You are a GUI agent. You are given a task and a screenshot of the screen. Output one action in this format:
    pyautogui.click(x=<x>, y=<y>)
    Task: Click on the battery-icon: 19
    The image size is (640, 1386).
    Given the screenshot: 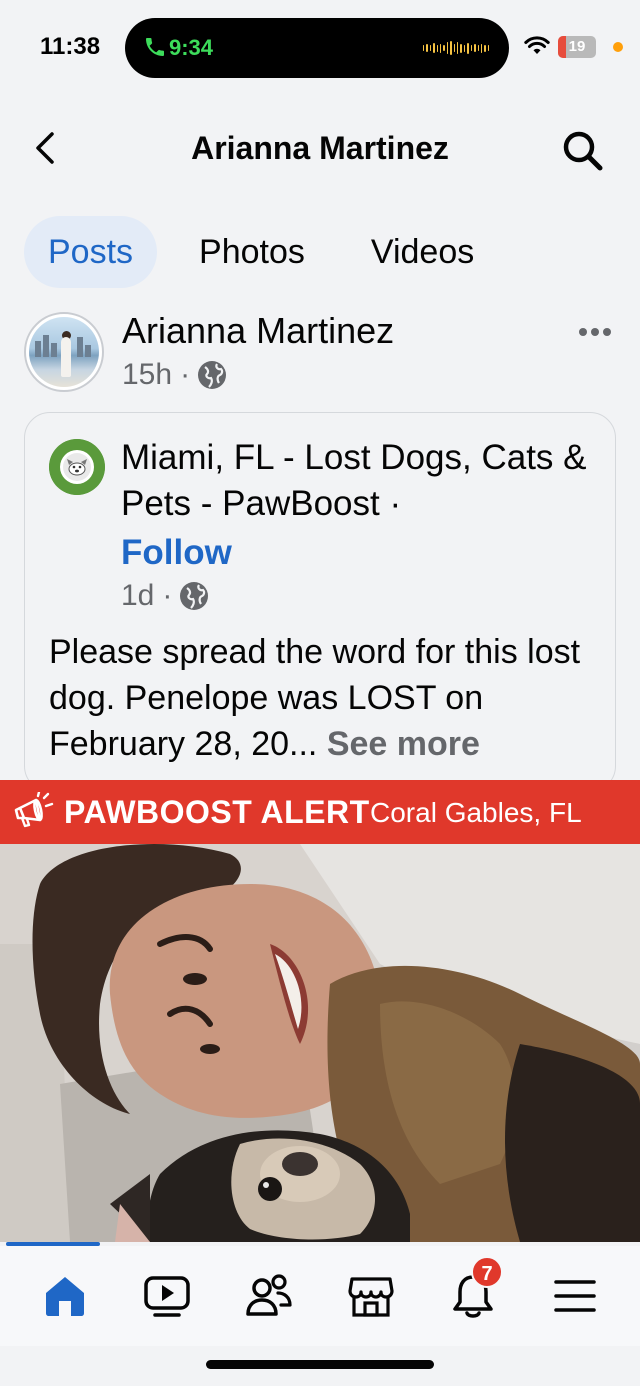 What is the action you would take?
    pyautogui.click(x=577, y=47)
    